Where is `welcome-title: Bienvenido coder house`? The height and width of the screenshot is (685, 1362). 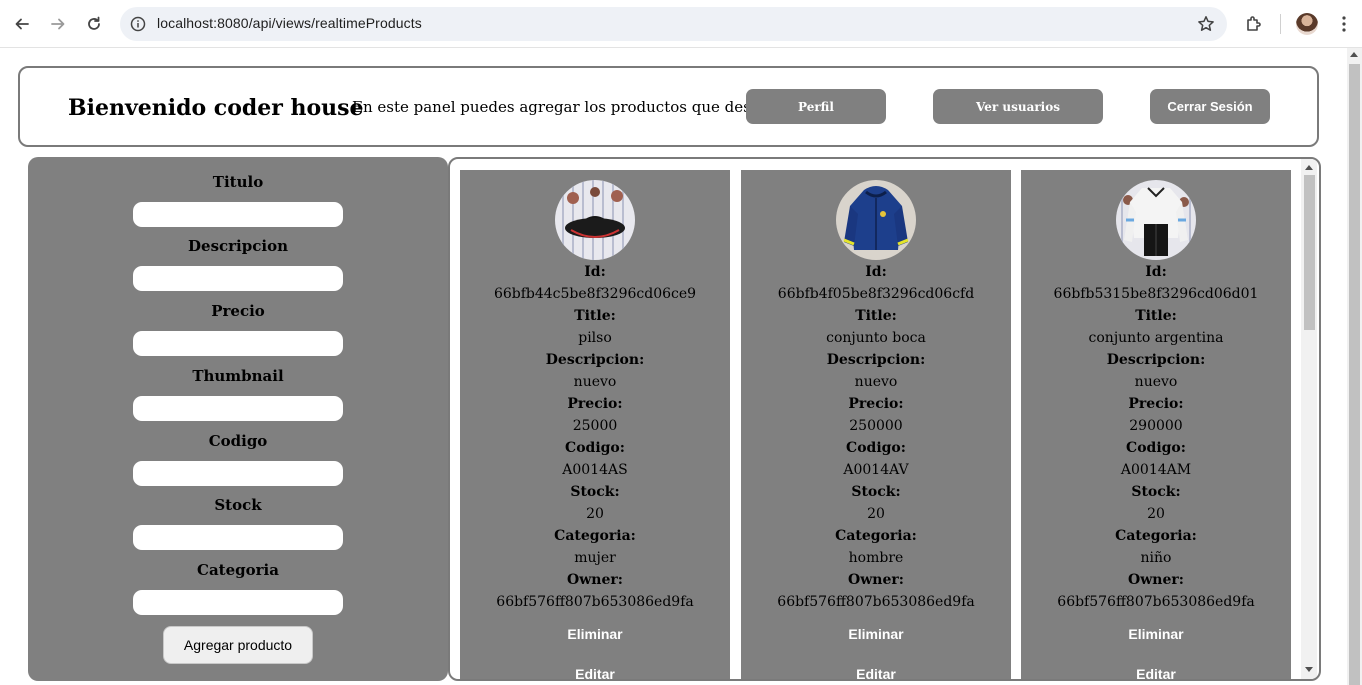
welcome-title: Bienvenido coder house is located at coordinates (216, 108).